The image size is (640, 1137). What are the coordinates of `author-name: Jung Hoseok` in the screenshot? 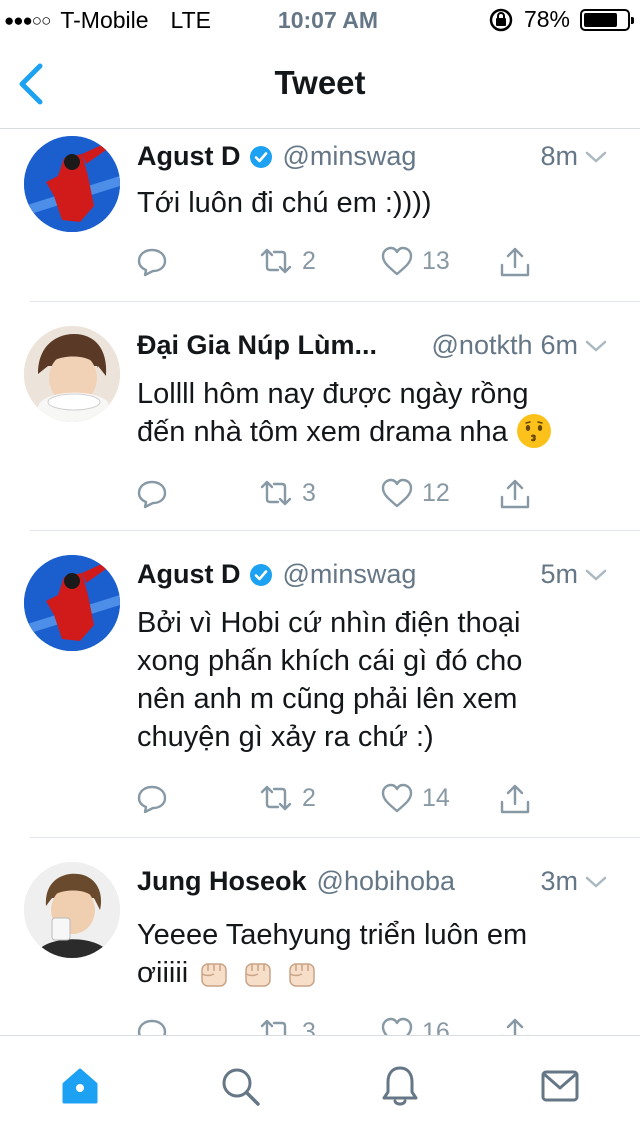 It's located at (222, 881).